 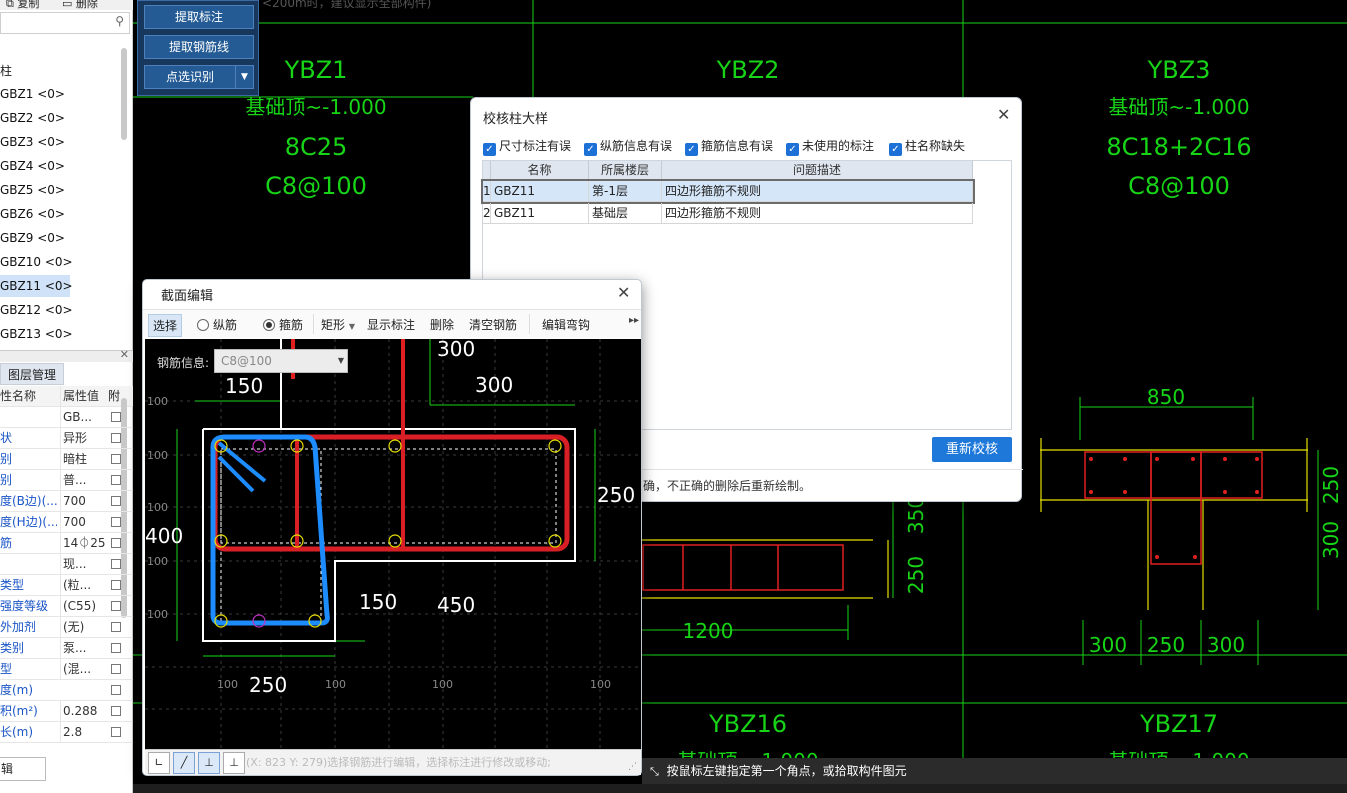 I want to click on stirrup-radio: 箍筋, so click(x=283, y=324).